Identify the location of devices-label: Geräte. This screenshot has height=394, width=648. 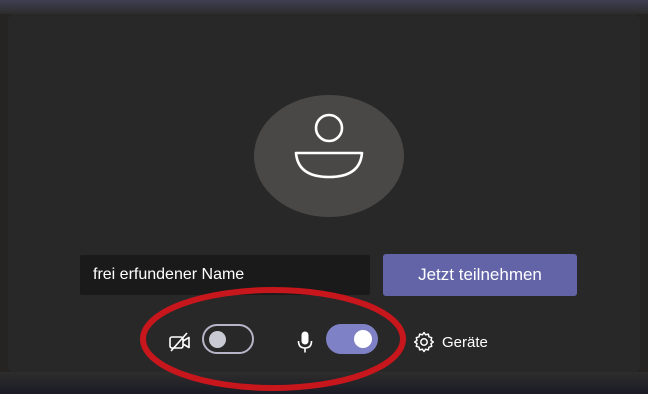
(465, 342).